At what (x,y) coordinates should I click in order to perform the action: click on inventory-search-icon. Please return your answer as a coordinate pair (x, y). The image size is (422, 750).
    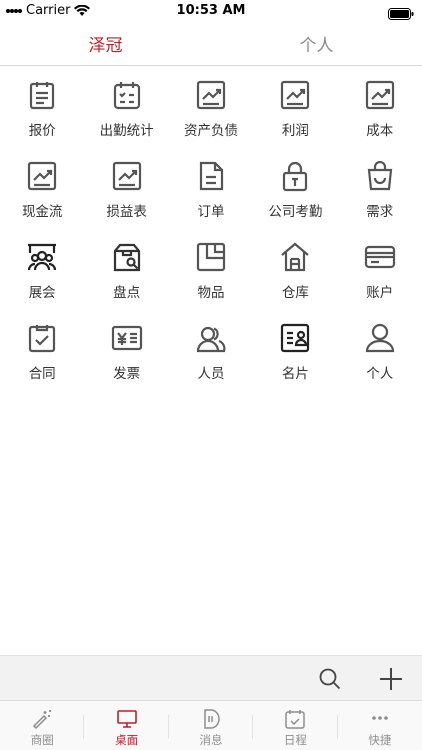
    Looking at the image, I should click on (126, 257).